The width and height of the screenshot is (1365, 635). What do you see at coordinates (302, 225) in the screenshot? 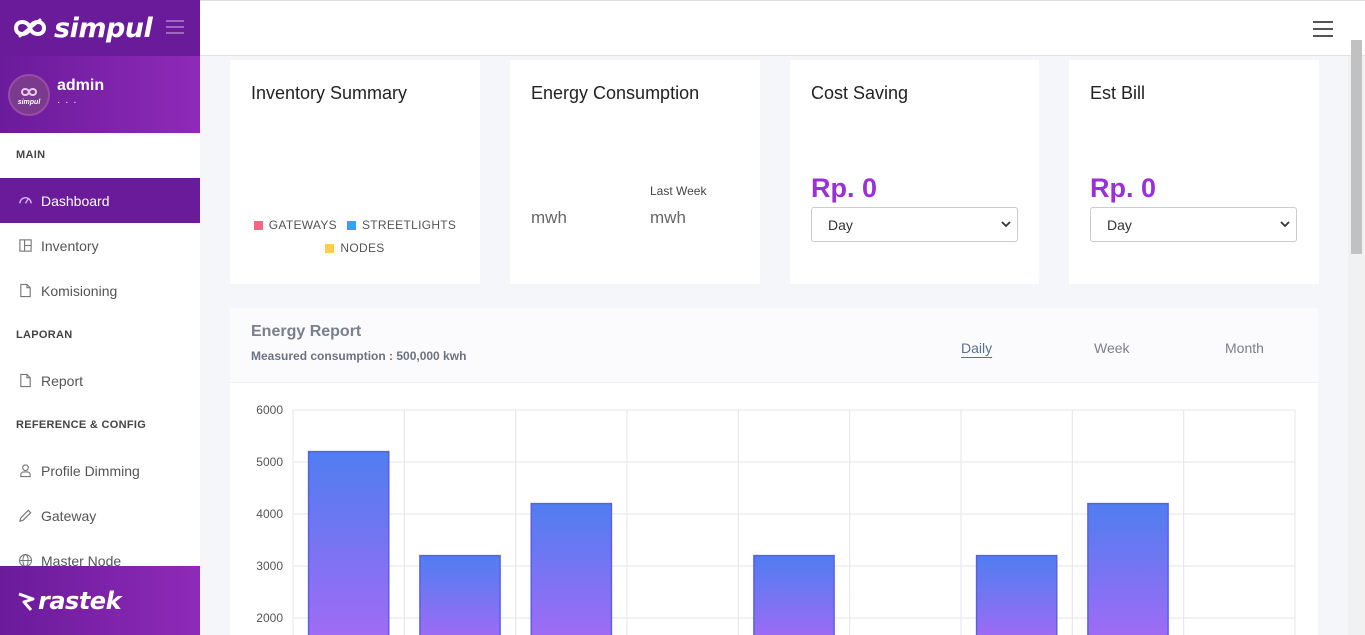
I see `legend-label: GATEWAYS` at bounding box center [302, 225].